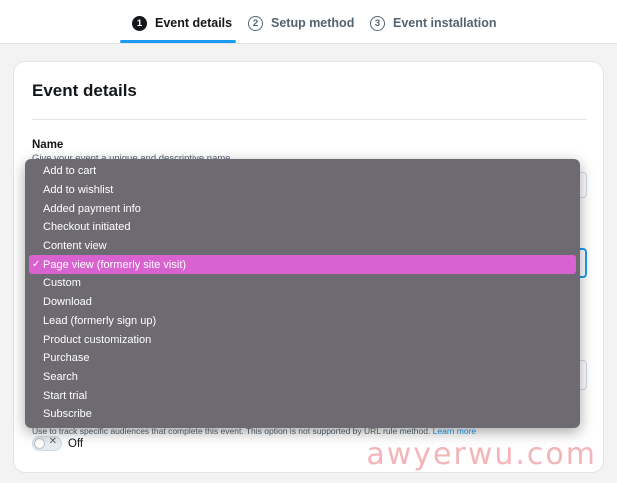  I want to click on dropdown-option: Product customization, so click(302, 339).